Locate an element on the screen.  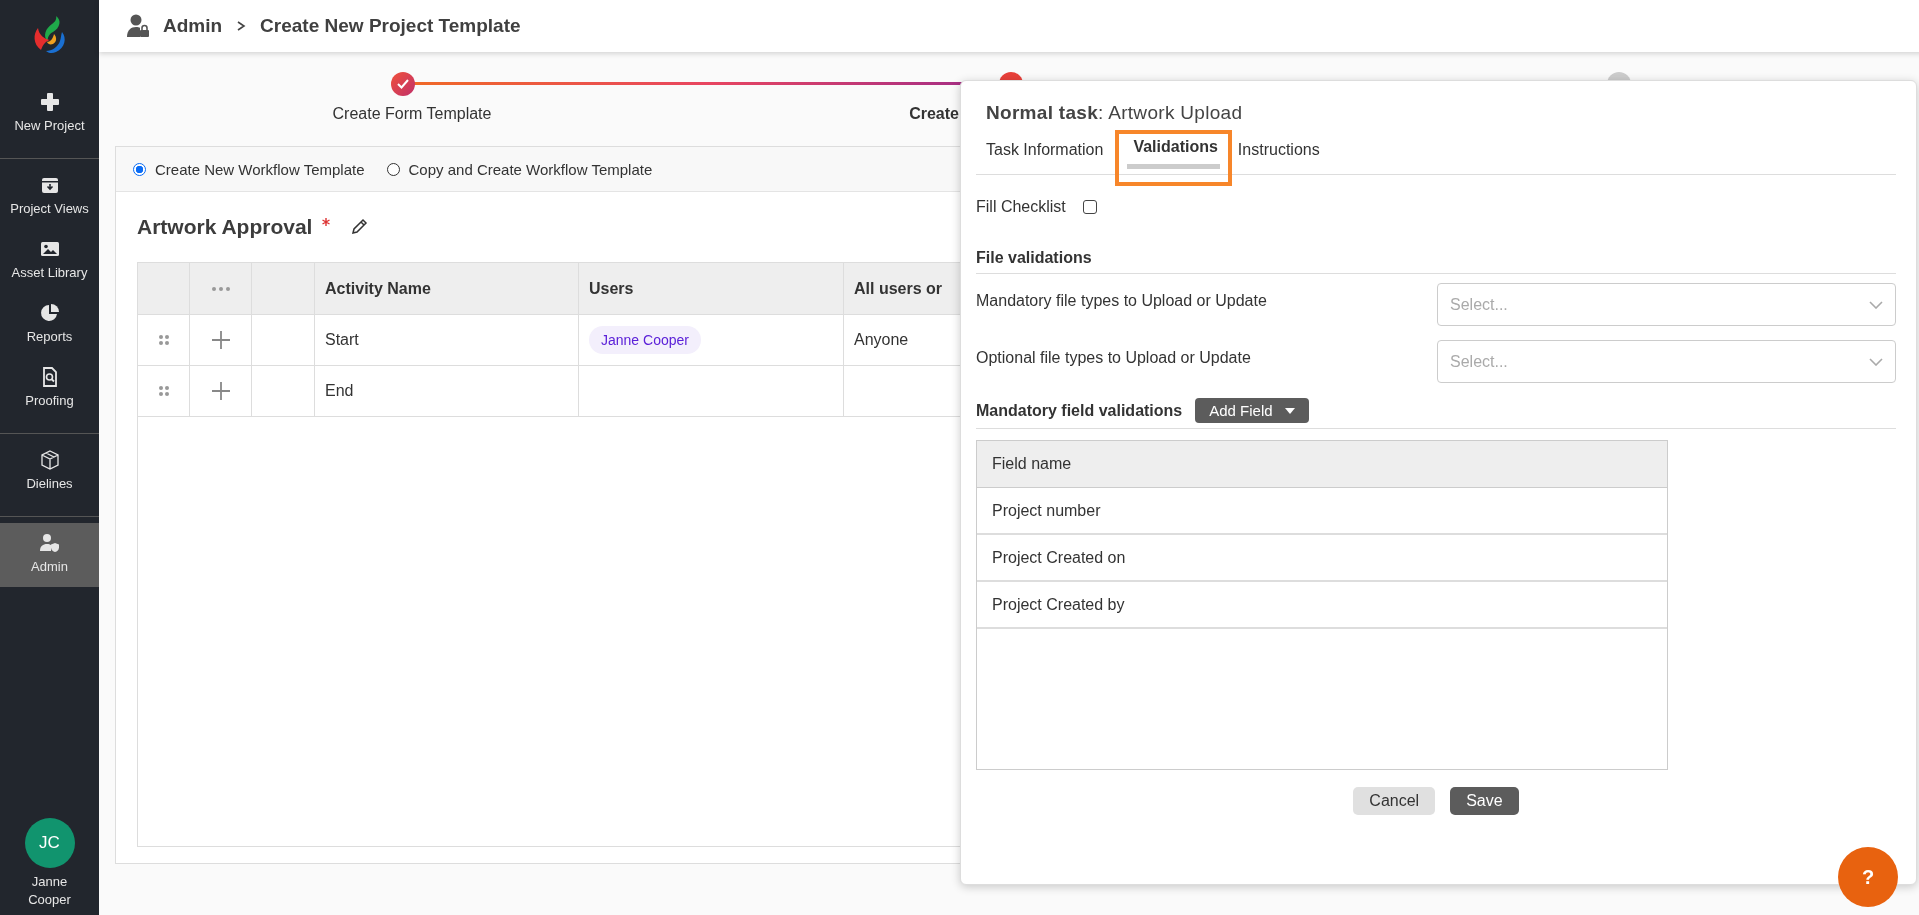
user-lock-icon is located at coordinates (138, 26).